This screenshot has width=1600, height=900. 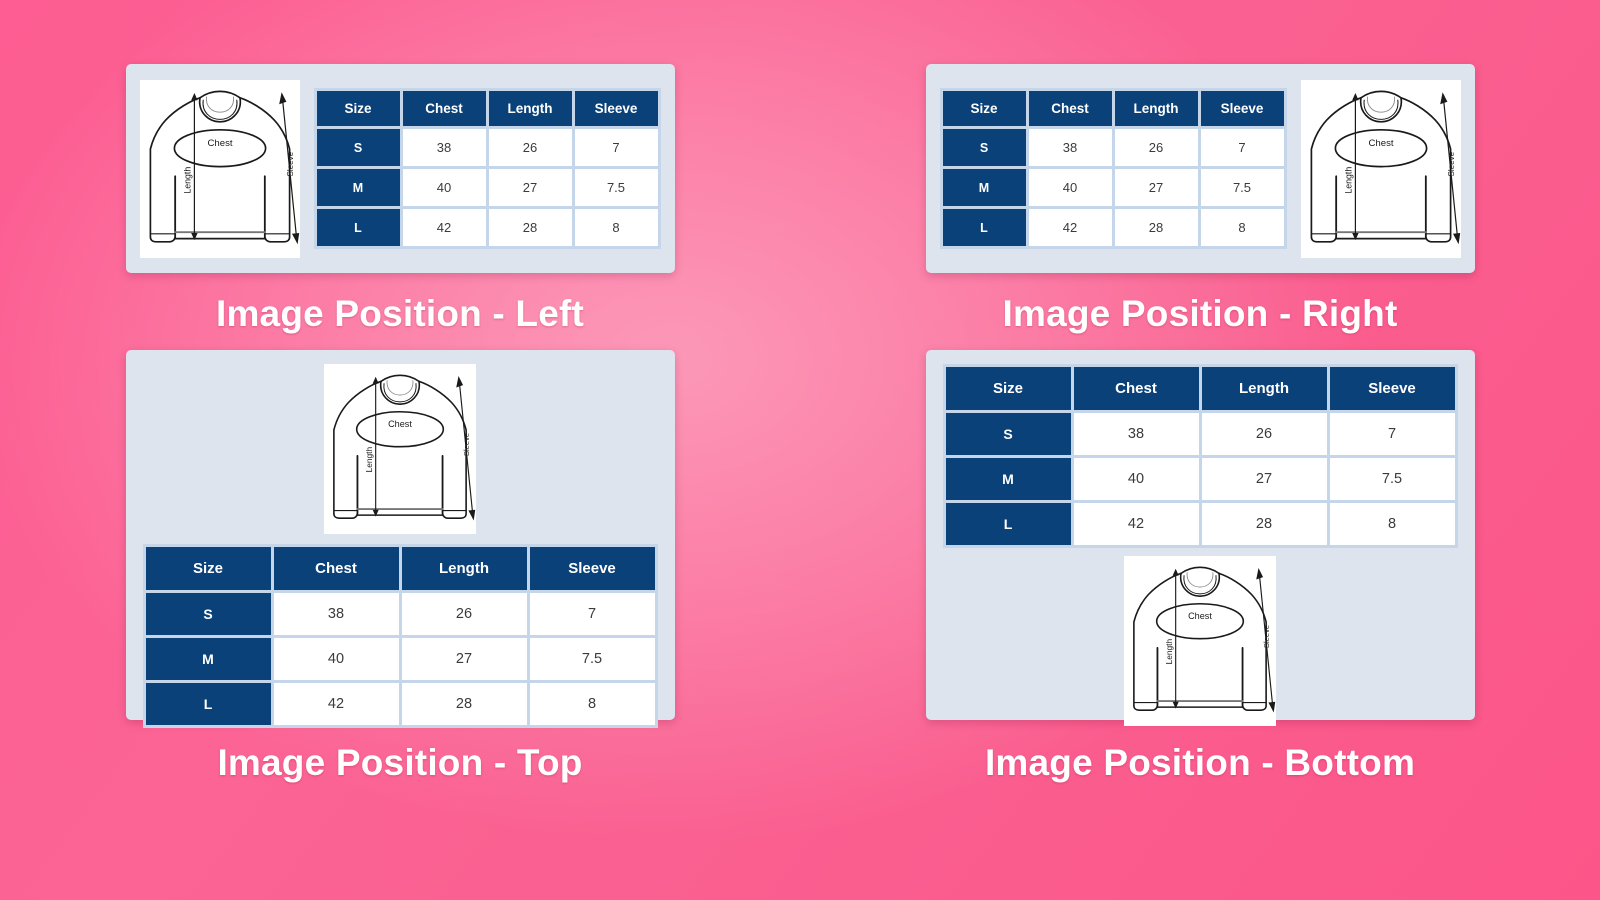 I want to click on chest-measure-ellipse, so click(x=400, y=429).